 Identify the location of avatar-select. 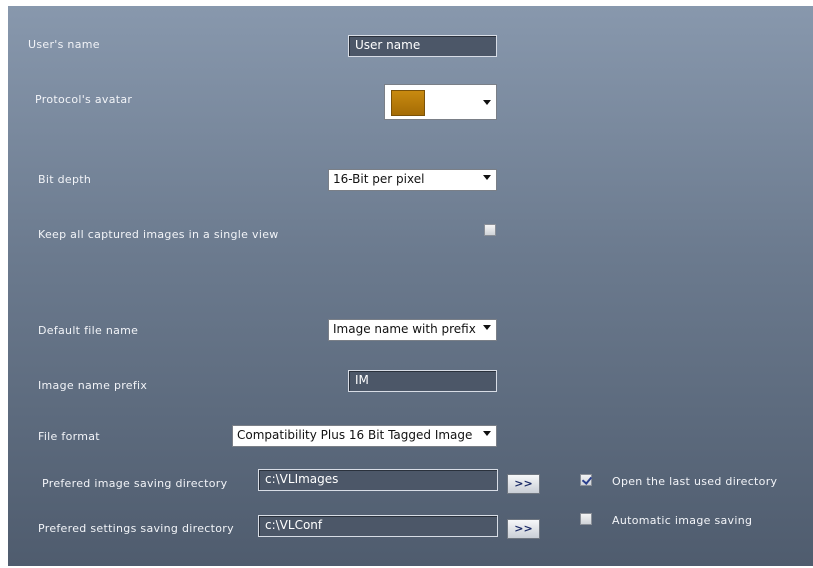
(440, 102).